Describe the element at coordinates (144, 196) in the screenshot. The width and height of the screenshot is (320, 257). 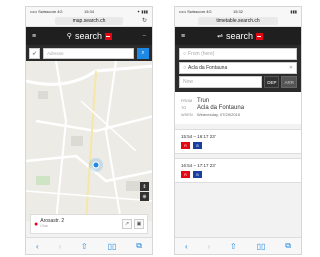
I see `layers-icon: ⊕` at that location.